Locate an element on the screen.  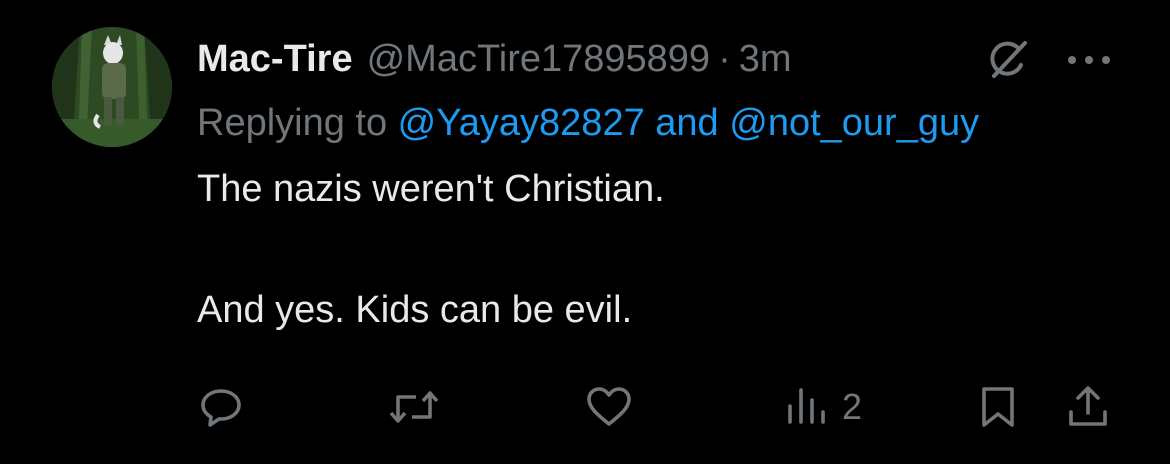
tweet-header: Mac-Tire @MacTire17895899 · 3m is located at coordinates (494, 59).